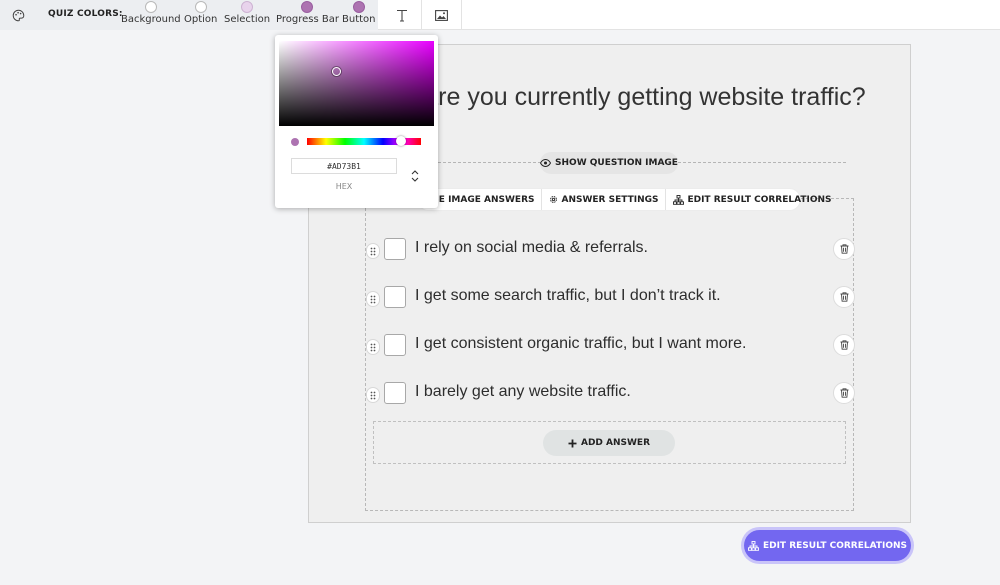 This screenshot has width=1000, height=585. What do you see at coordinates (546, 163) in the screenshot?
I see `eye-icon` at bounding box center [546, 163].